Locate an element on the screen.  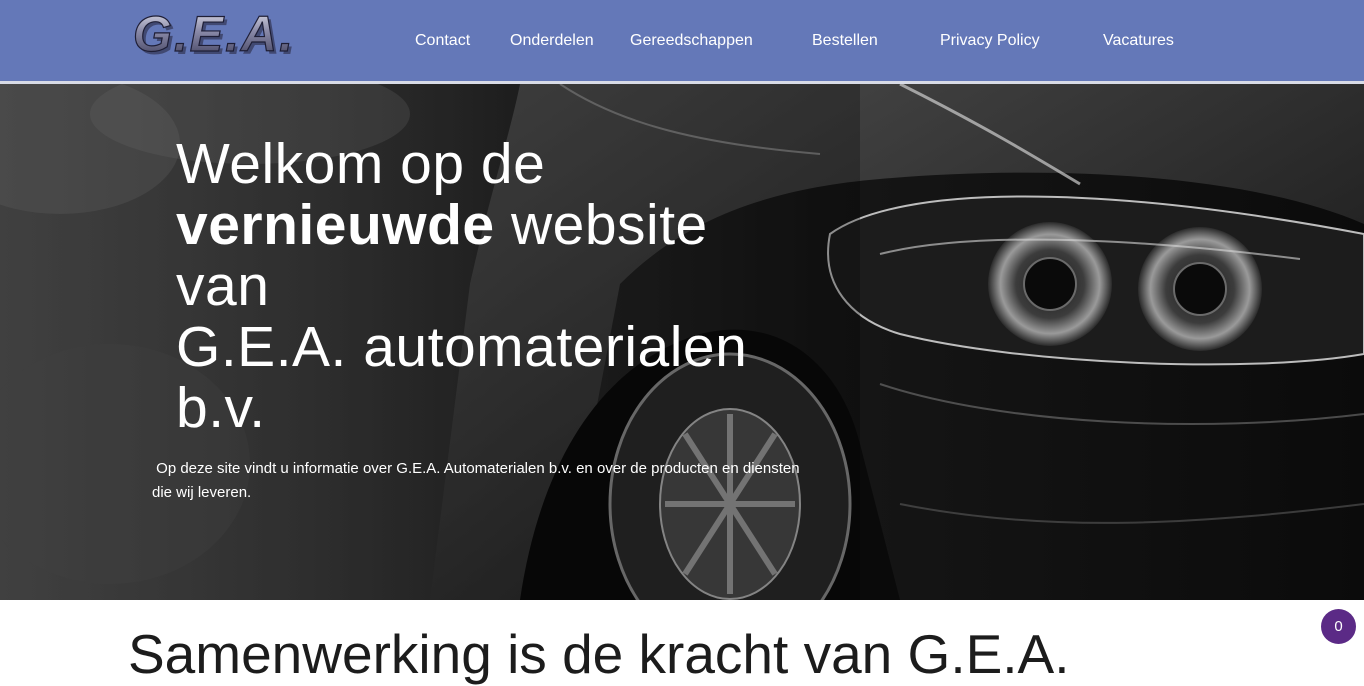
cart-count-badge: 0 is located at coordinates (1338, 626).